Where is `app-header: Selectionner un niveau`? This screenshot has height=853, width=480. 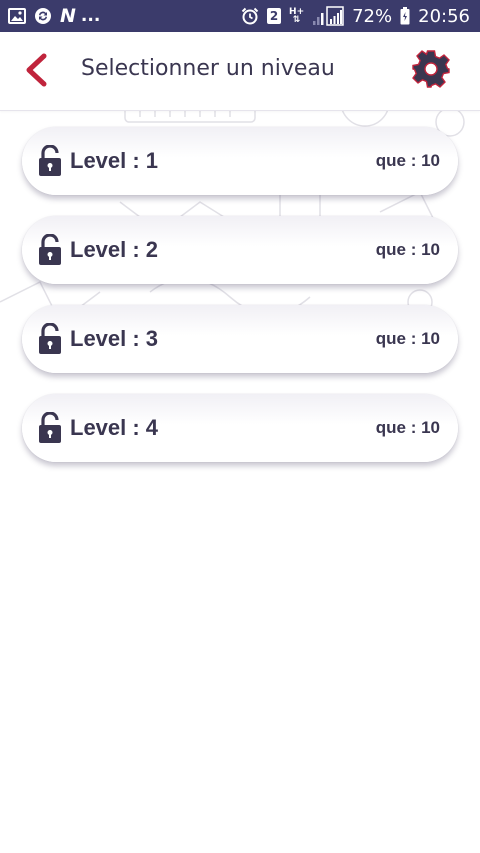
app-header: Selectionner un niveau is located at coordinates (240, 71).